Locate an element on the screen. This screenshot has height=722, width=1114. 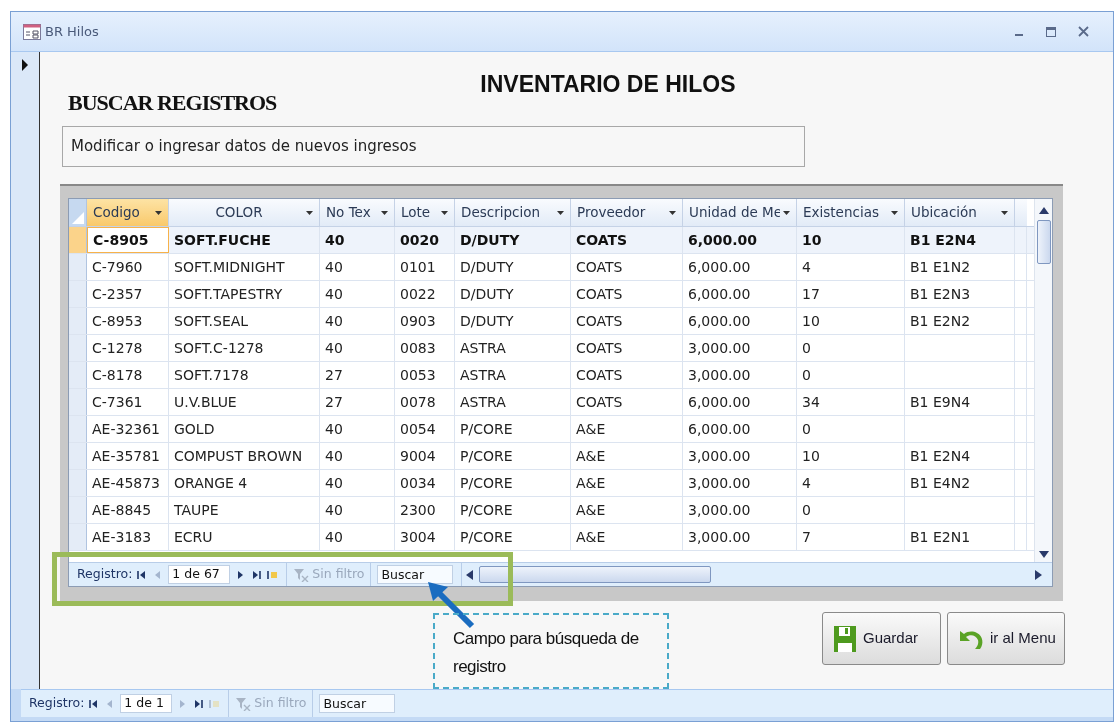
table-row: C-1278 SOFT.C-1278 40 0083 ASTRA COATS 3,000.00 0 is located at coordinates (551, 348).